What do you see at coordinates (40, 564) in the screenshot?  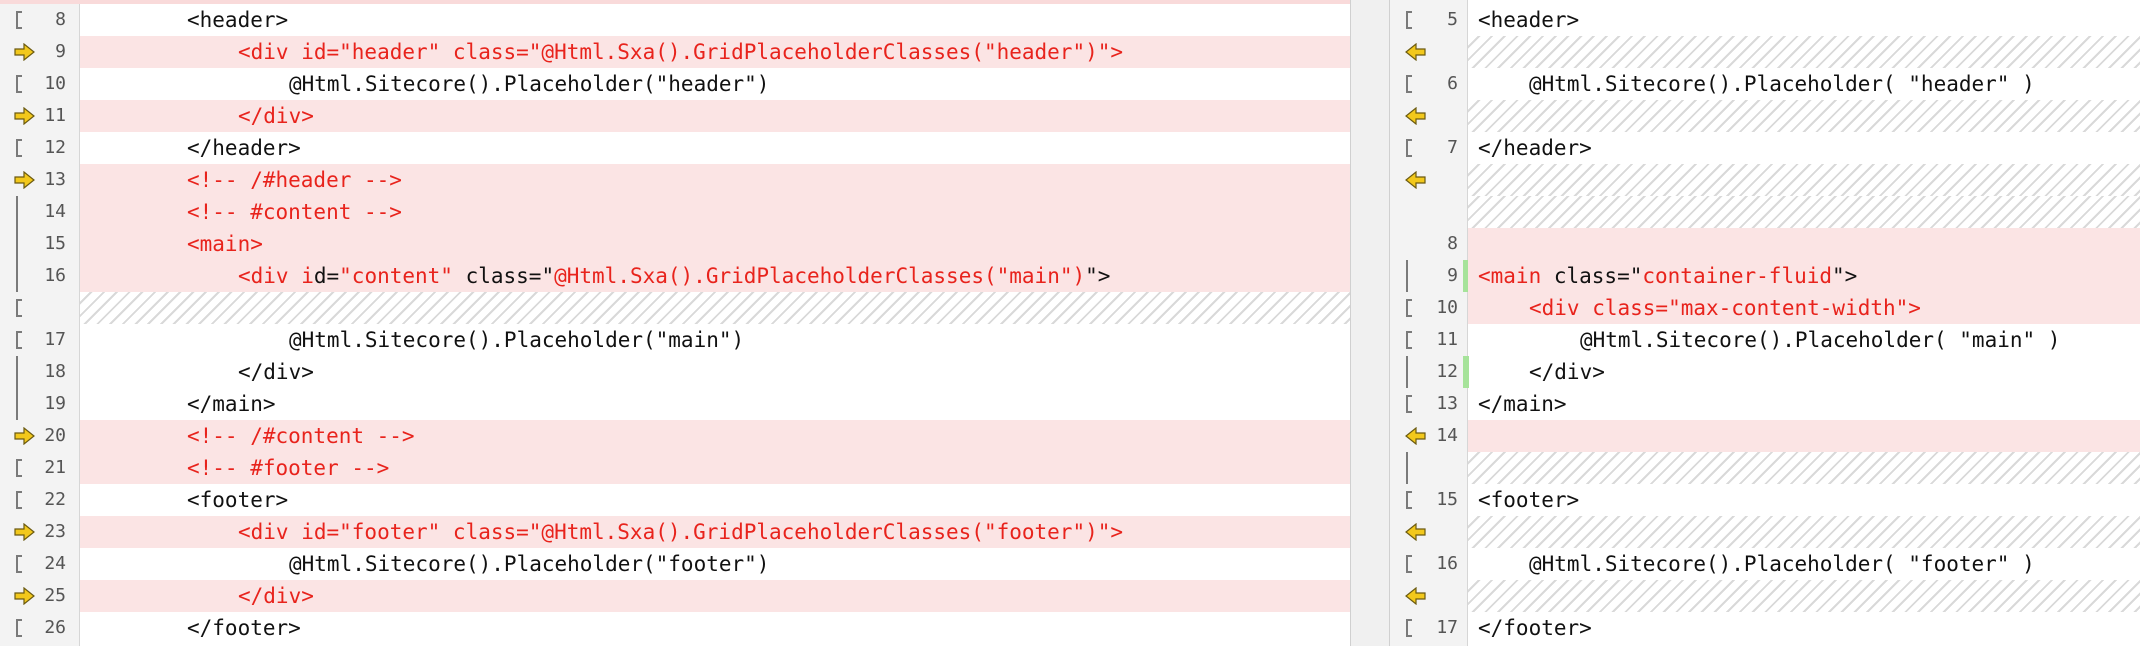 I see `line-gutter: 24` at bounding box center [40, 564].